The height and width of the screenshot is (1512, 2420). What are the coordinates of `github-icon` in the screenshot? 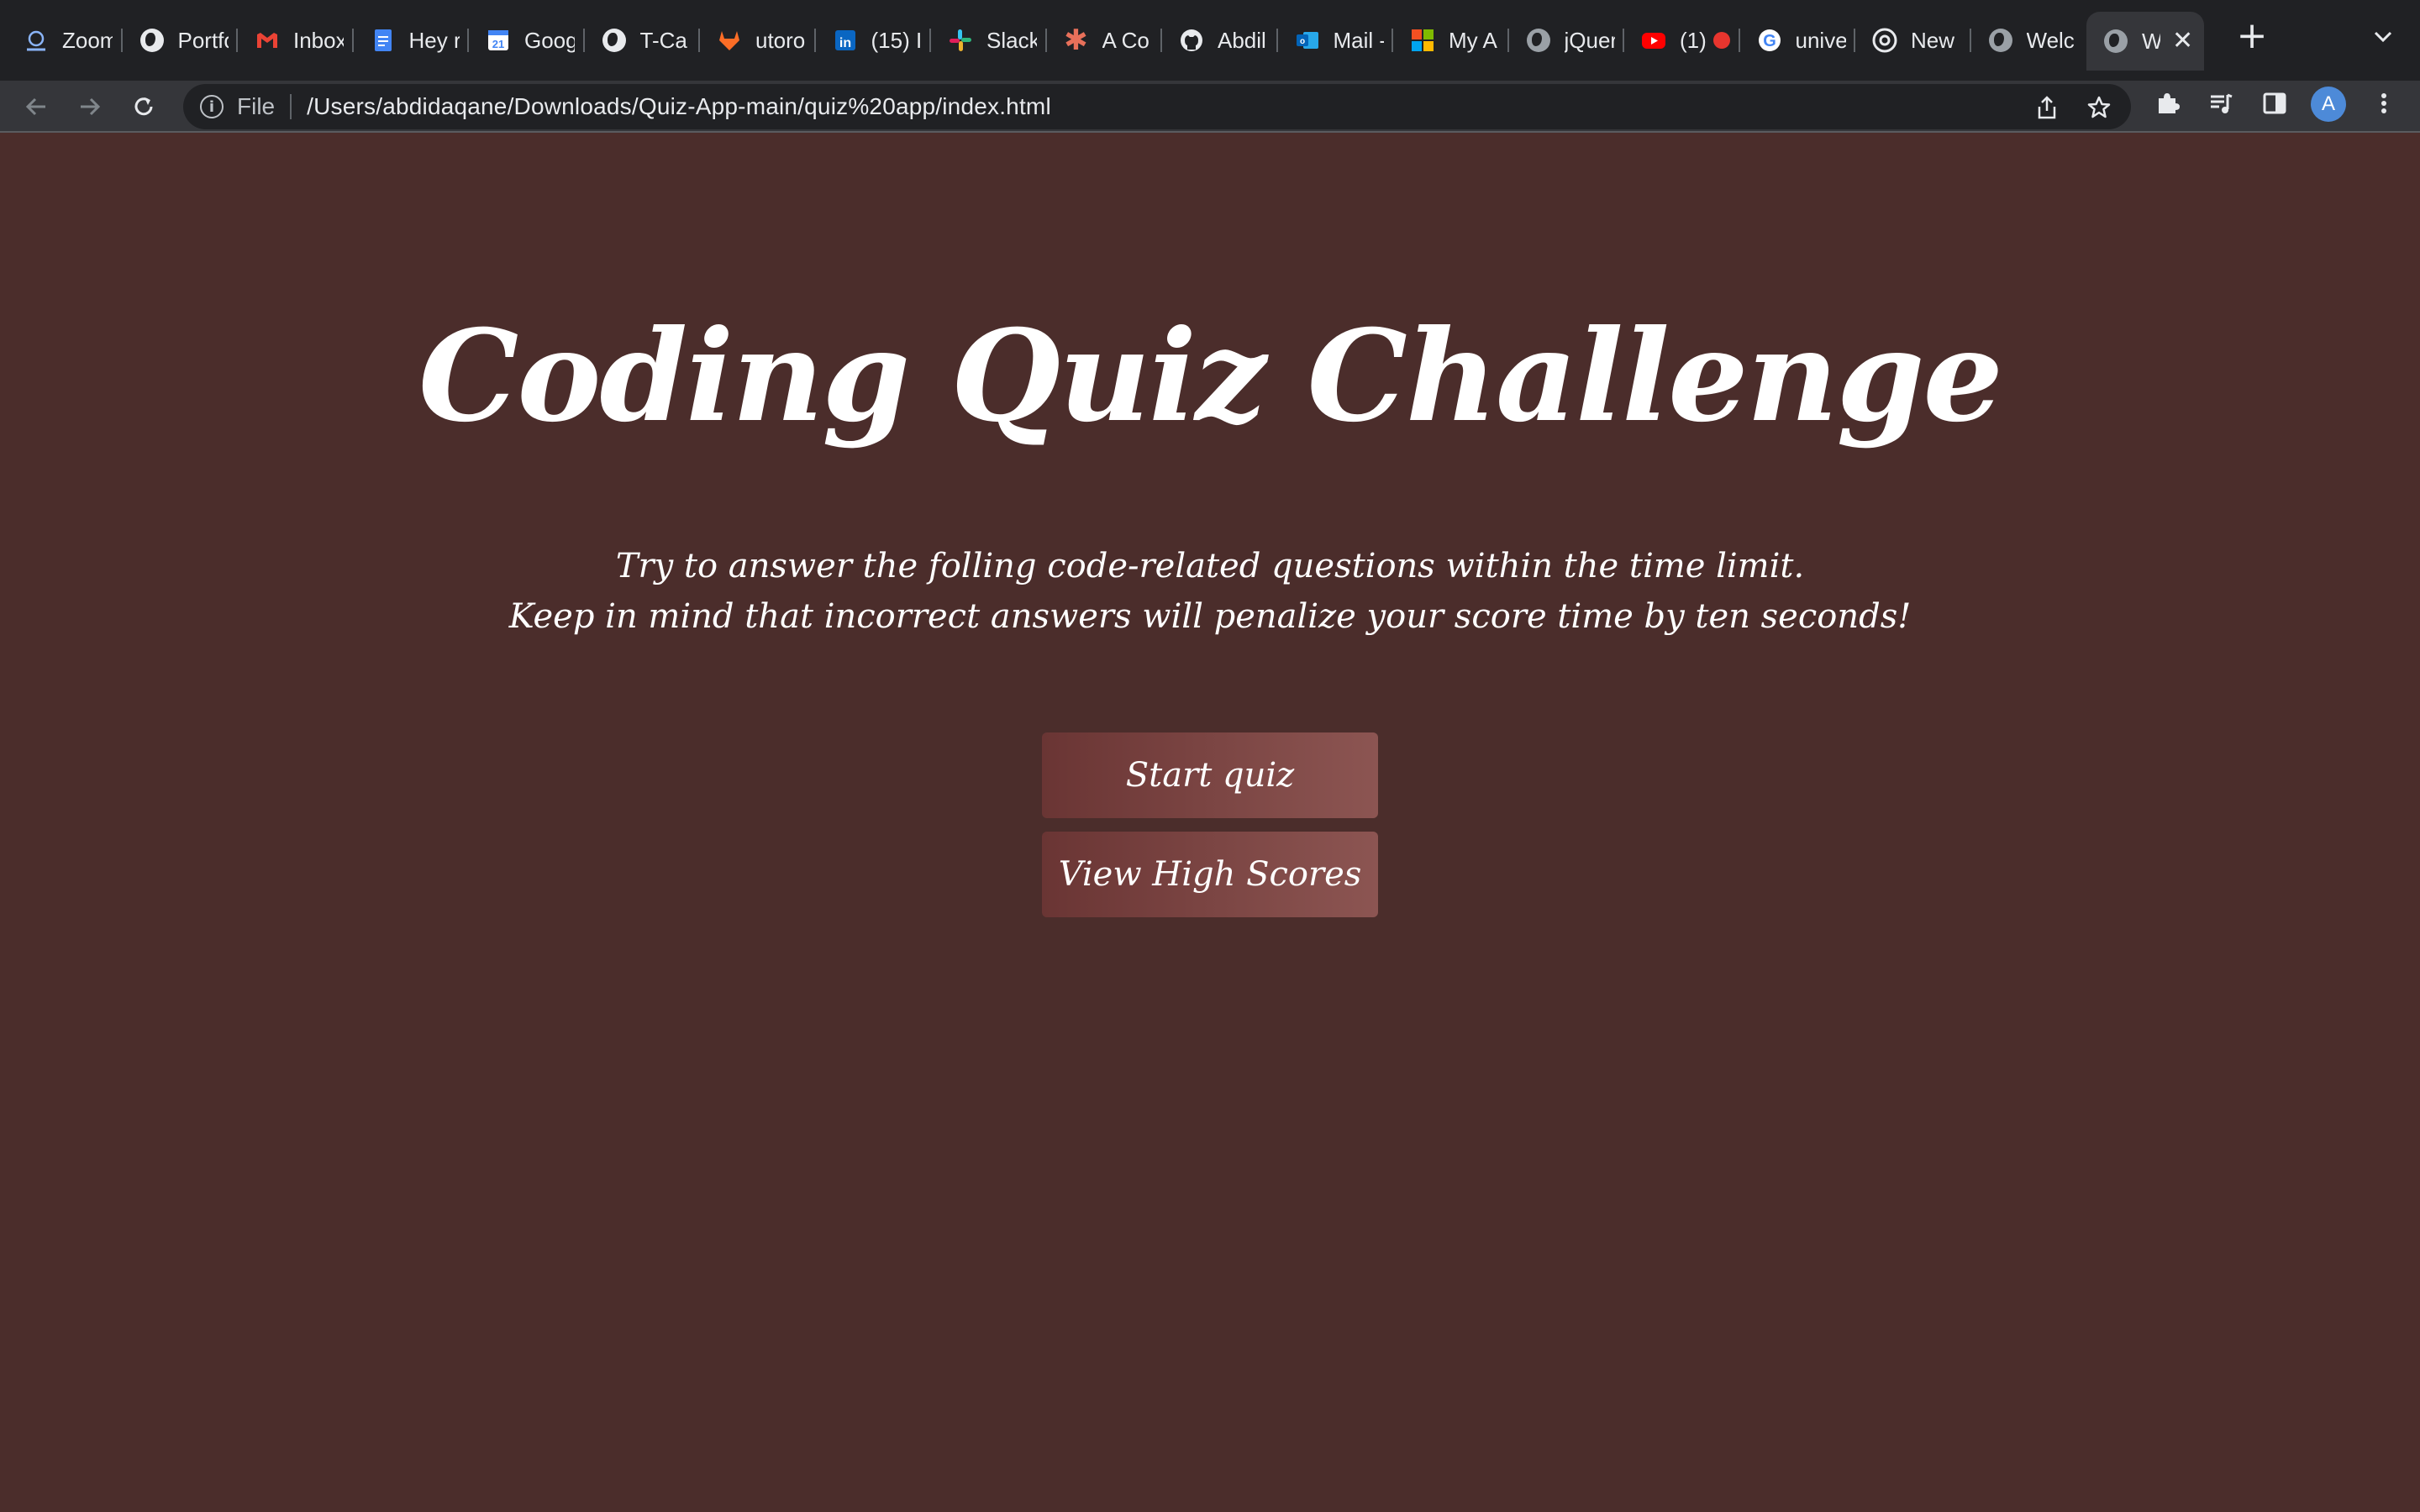 It's located at (1192, 40).